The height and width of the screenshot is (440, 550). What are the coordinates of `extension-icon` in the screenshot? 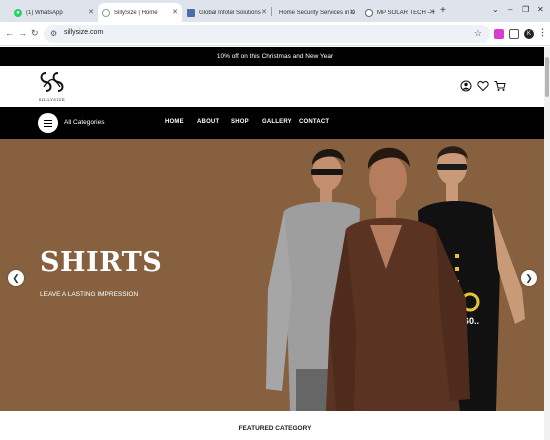 It's located at (499, 34).